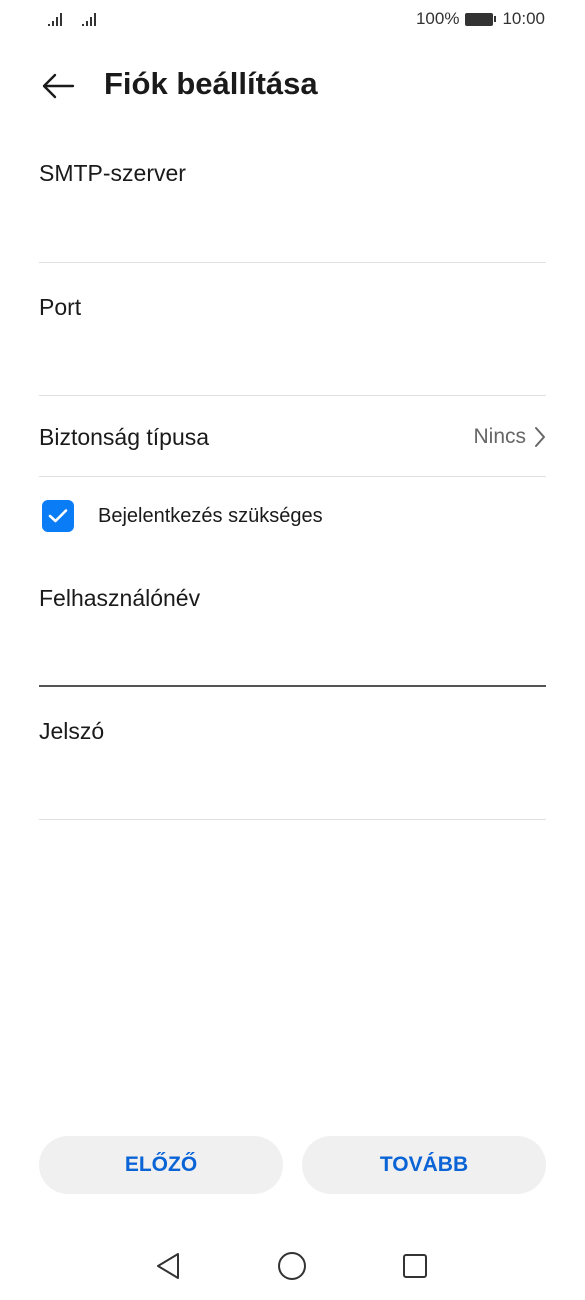 The width and height of the screenshot is (585, 1300). I want to click on nav-recent-button, so click(415, 1266).